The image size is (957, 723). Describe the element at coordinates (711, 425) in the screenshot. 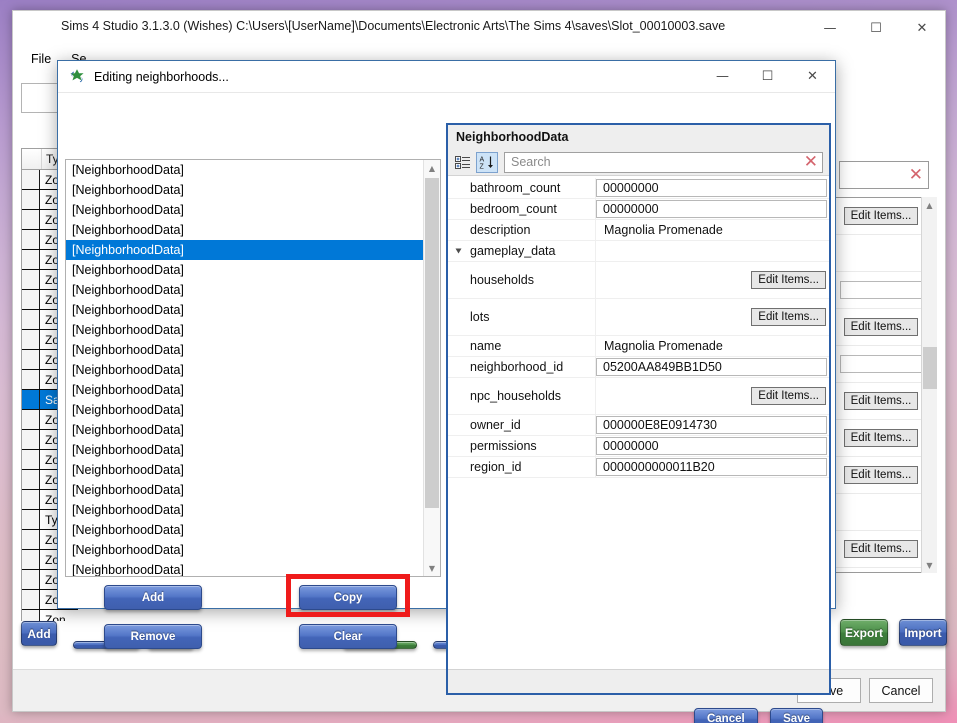

I see `property-value-input: 000000E8E0914730` at that location.